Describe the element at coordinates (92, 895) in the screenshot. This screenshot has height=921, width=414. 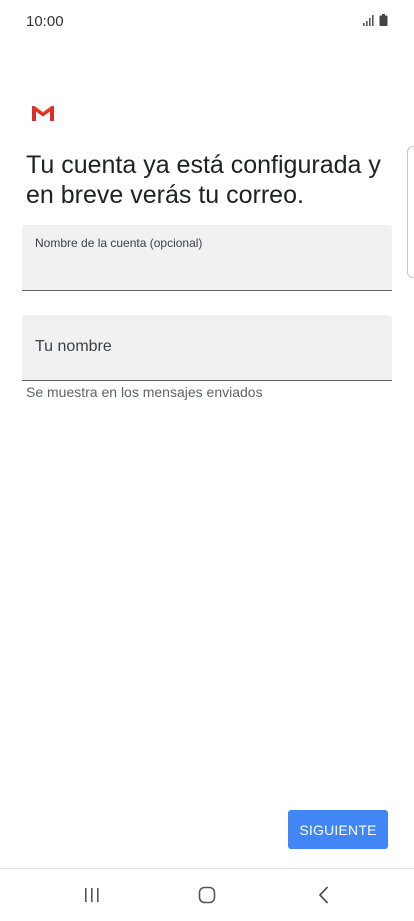
I see `recents-icon` at that location.